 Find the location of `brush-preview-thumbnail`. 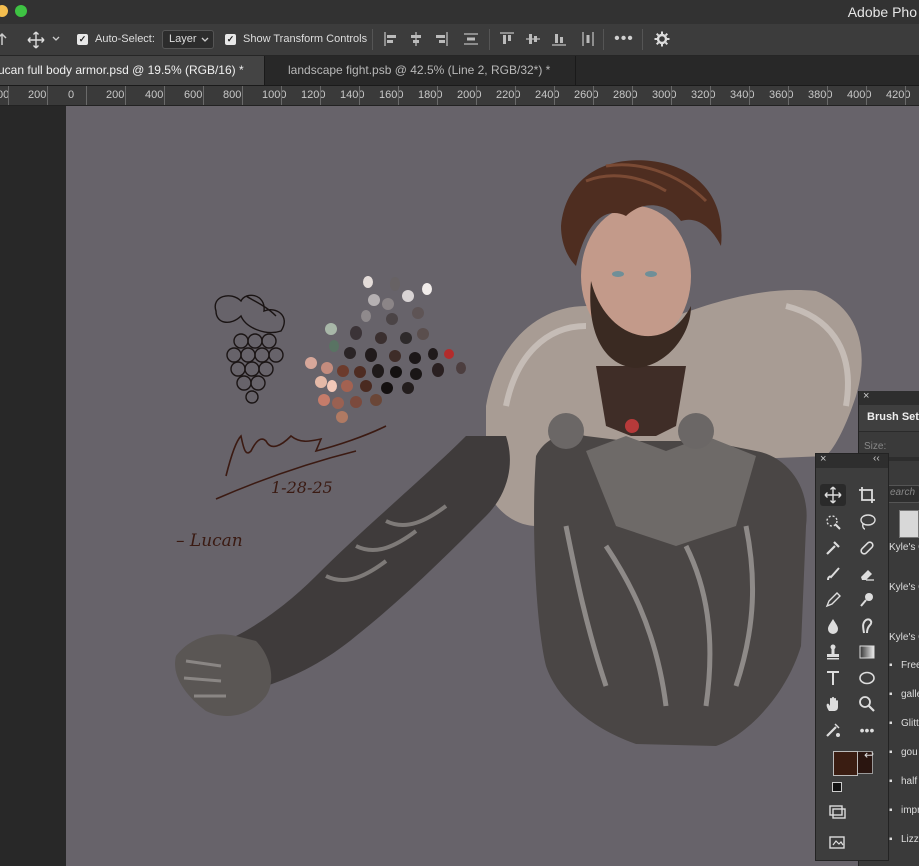

brush-preview-thumbnail is located at coordinates (909, 524).